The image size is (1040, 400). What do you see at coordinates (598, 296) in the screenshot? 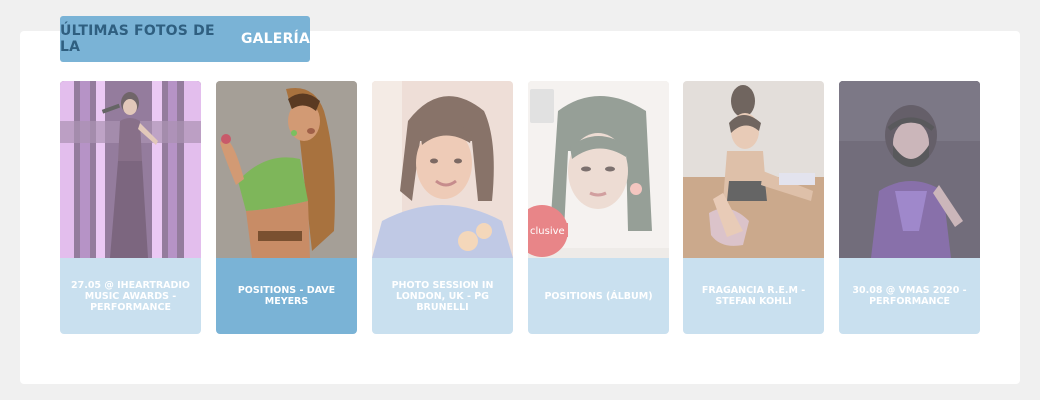
I see `gallery-card-caption: POSITIONS (ÁLBUM)` at bounding box center [598, 296].